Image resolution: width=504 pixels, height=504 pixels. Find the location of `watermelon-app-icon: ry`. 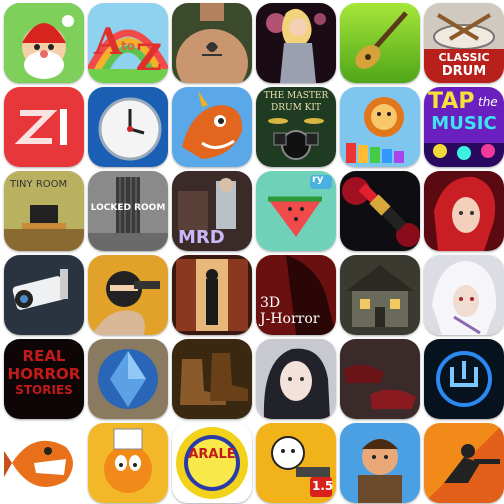

watermelon-app-icon: ry is located at coordinates (296, 211).